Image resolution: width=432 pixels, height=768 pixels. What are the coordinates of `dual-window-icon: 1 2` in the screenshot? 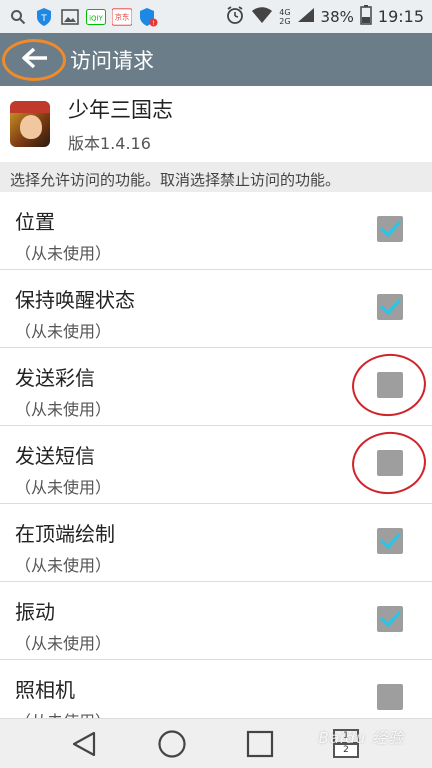 It's located at (348, 743).